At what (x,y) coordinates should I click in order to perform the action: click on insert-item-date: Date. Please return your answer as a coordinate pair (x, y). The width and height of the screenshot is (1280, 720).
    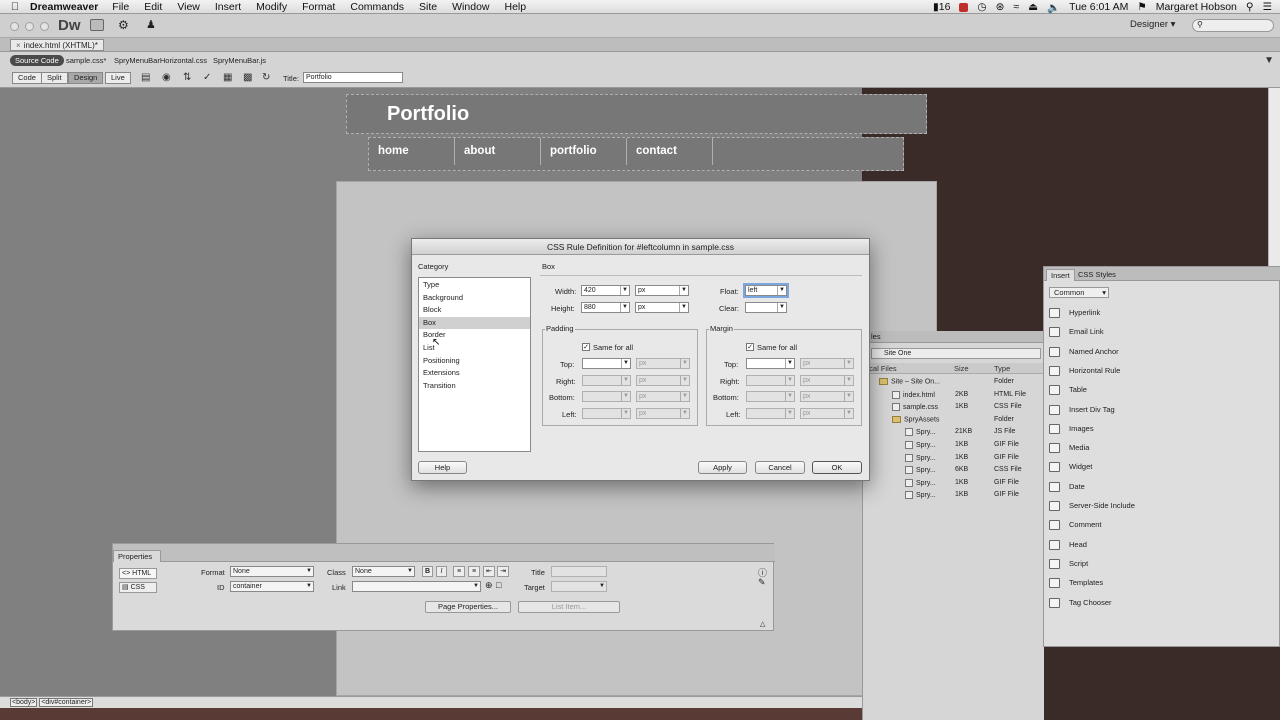
    Looking at the image, I should click on (1067, 487).